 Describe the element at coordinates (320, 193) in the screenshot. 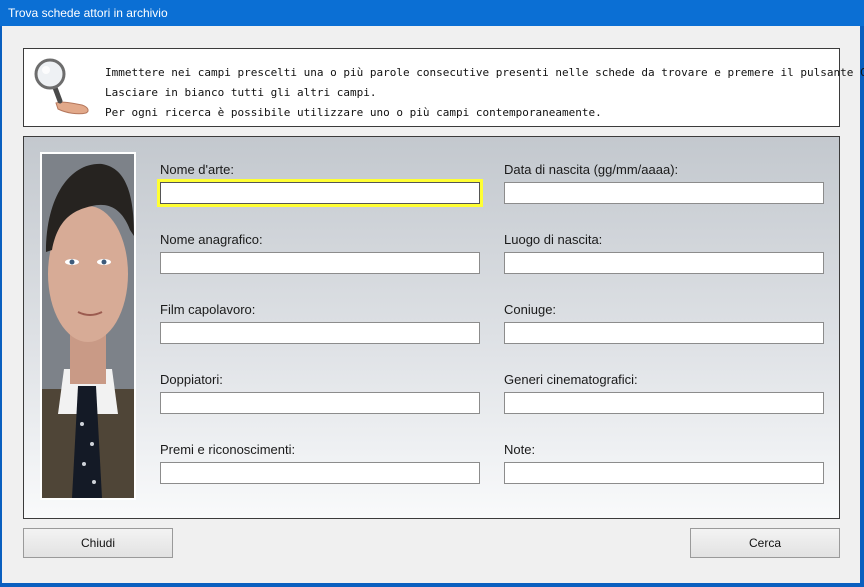

I see `nome-arte-input` at that location.